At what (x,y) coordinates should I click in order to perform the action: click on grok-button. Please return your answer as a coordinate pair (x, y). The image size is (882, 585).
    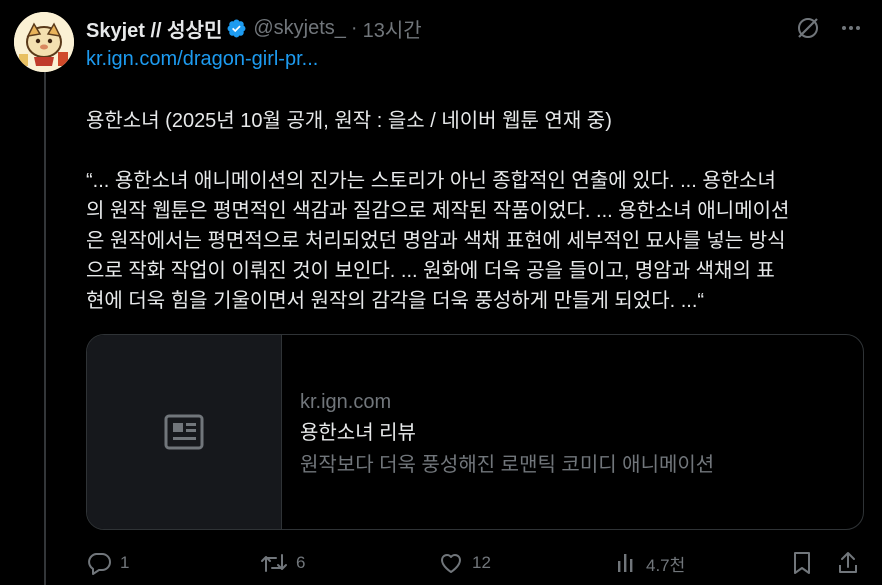
    Looking at the image, I should click on (808, 28).